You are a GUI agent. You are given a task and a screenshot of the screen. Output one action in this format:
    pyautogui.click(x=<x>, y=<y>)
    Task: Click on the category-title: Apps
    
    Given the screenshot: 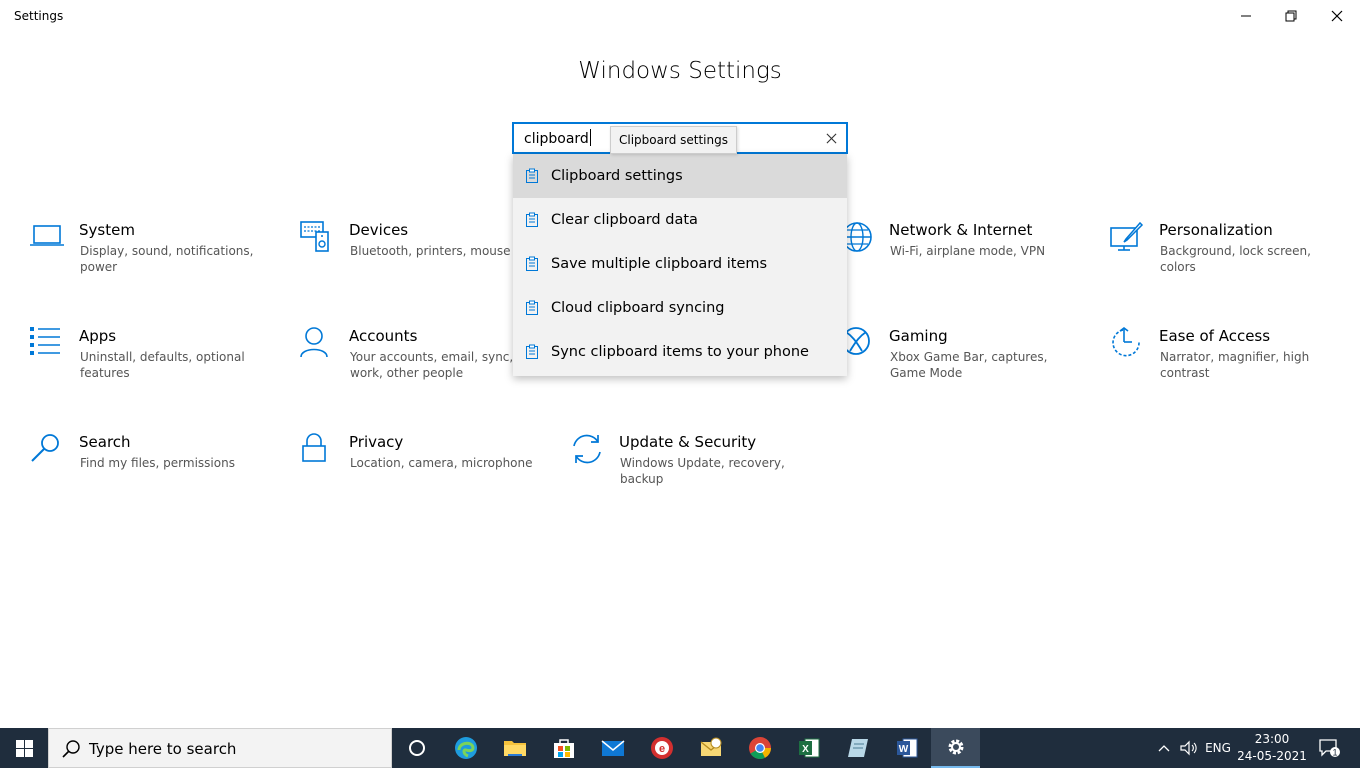 What is the action you would take?
    pyautogui.click(x=98, y=336)
    